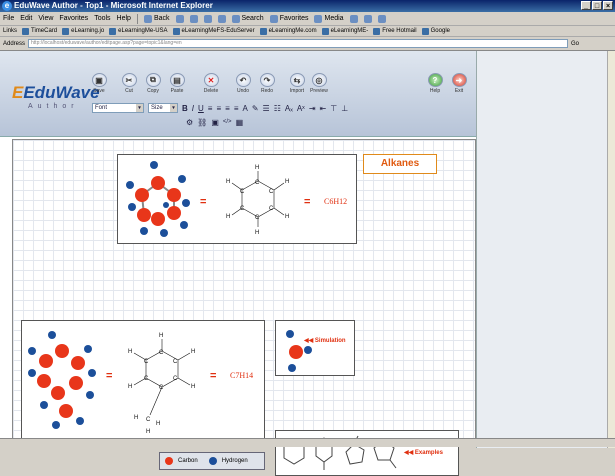  What do you see at coordinates (129, 80) in the screenshot?
I see `scissors-icon: ✂` at bounding box center [129, 80].